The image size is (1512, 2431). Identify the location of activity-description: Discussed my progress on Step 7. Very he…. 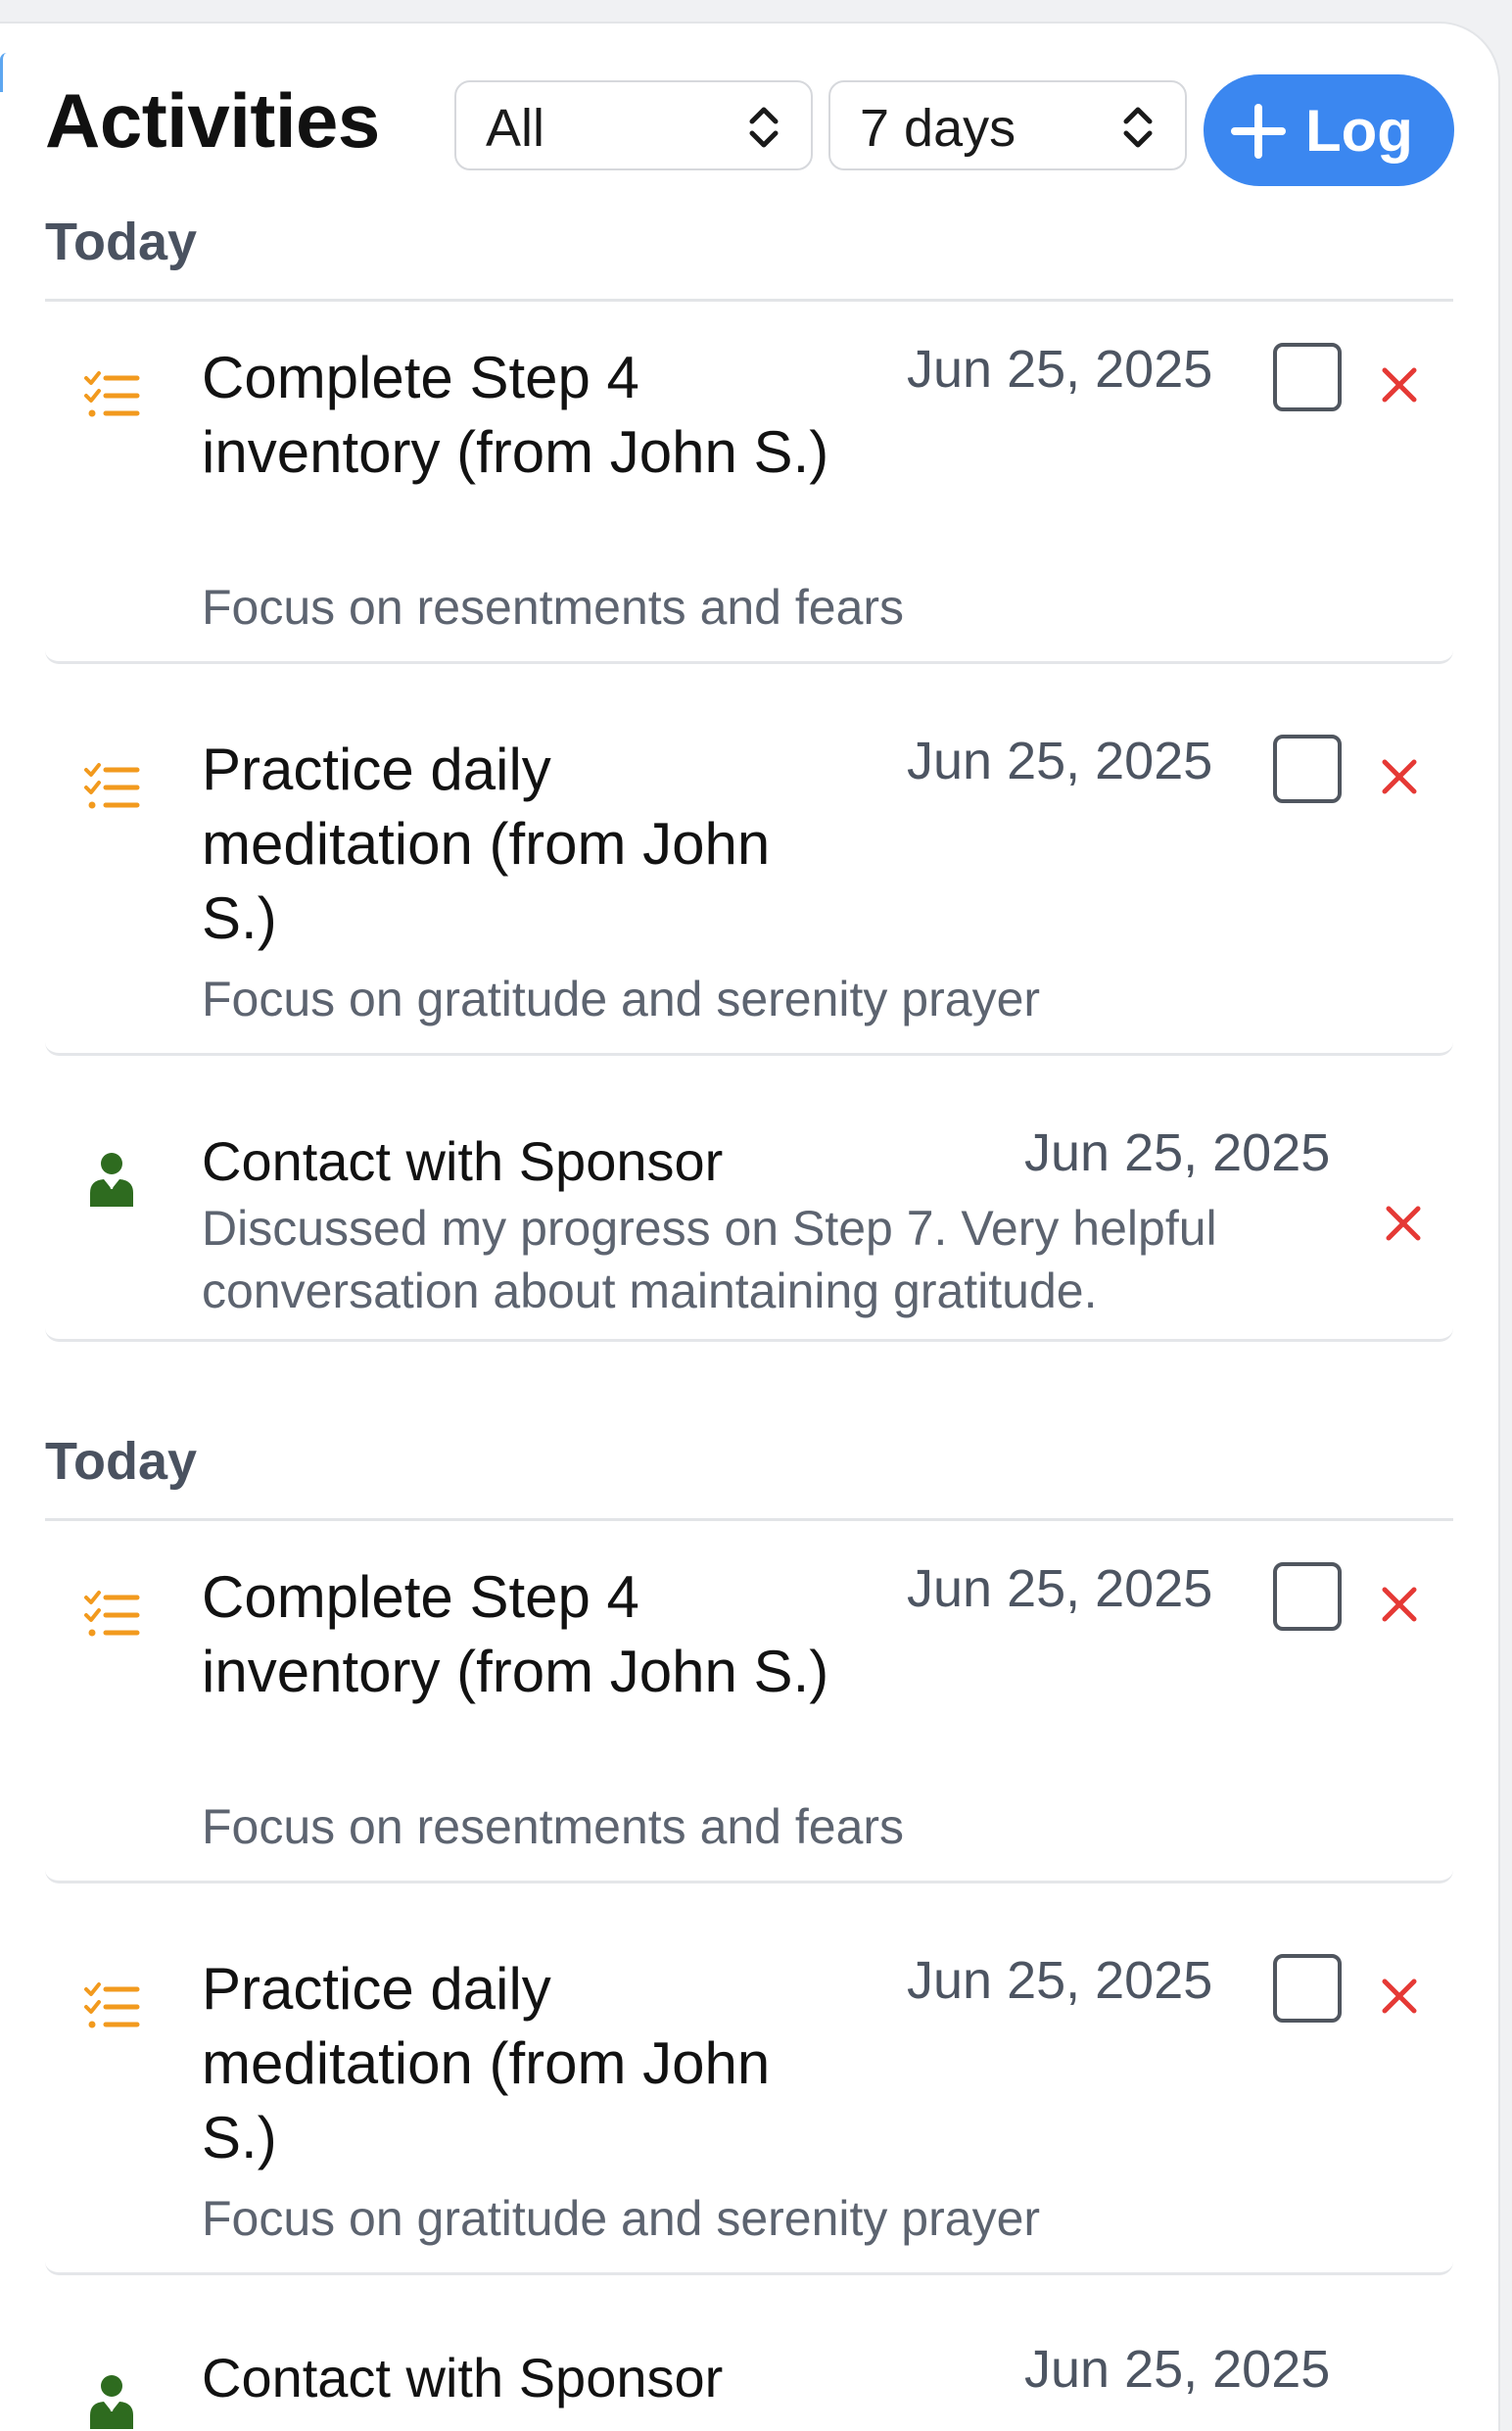
(709, 1259).